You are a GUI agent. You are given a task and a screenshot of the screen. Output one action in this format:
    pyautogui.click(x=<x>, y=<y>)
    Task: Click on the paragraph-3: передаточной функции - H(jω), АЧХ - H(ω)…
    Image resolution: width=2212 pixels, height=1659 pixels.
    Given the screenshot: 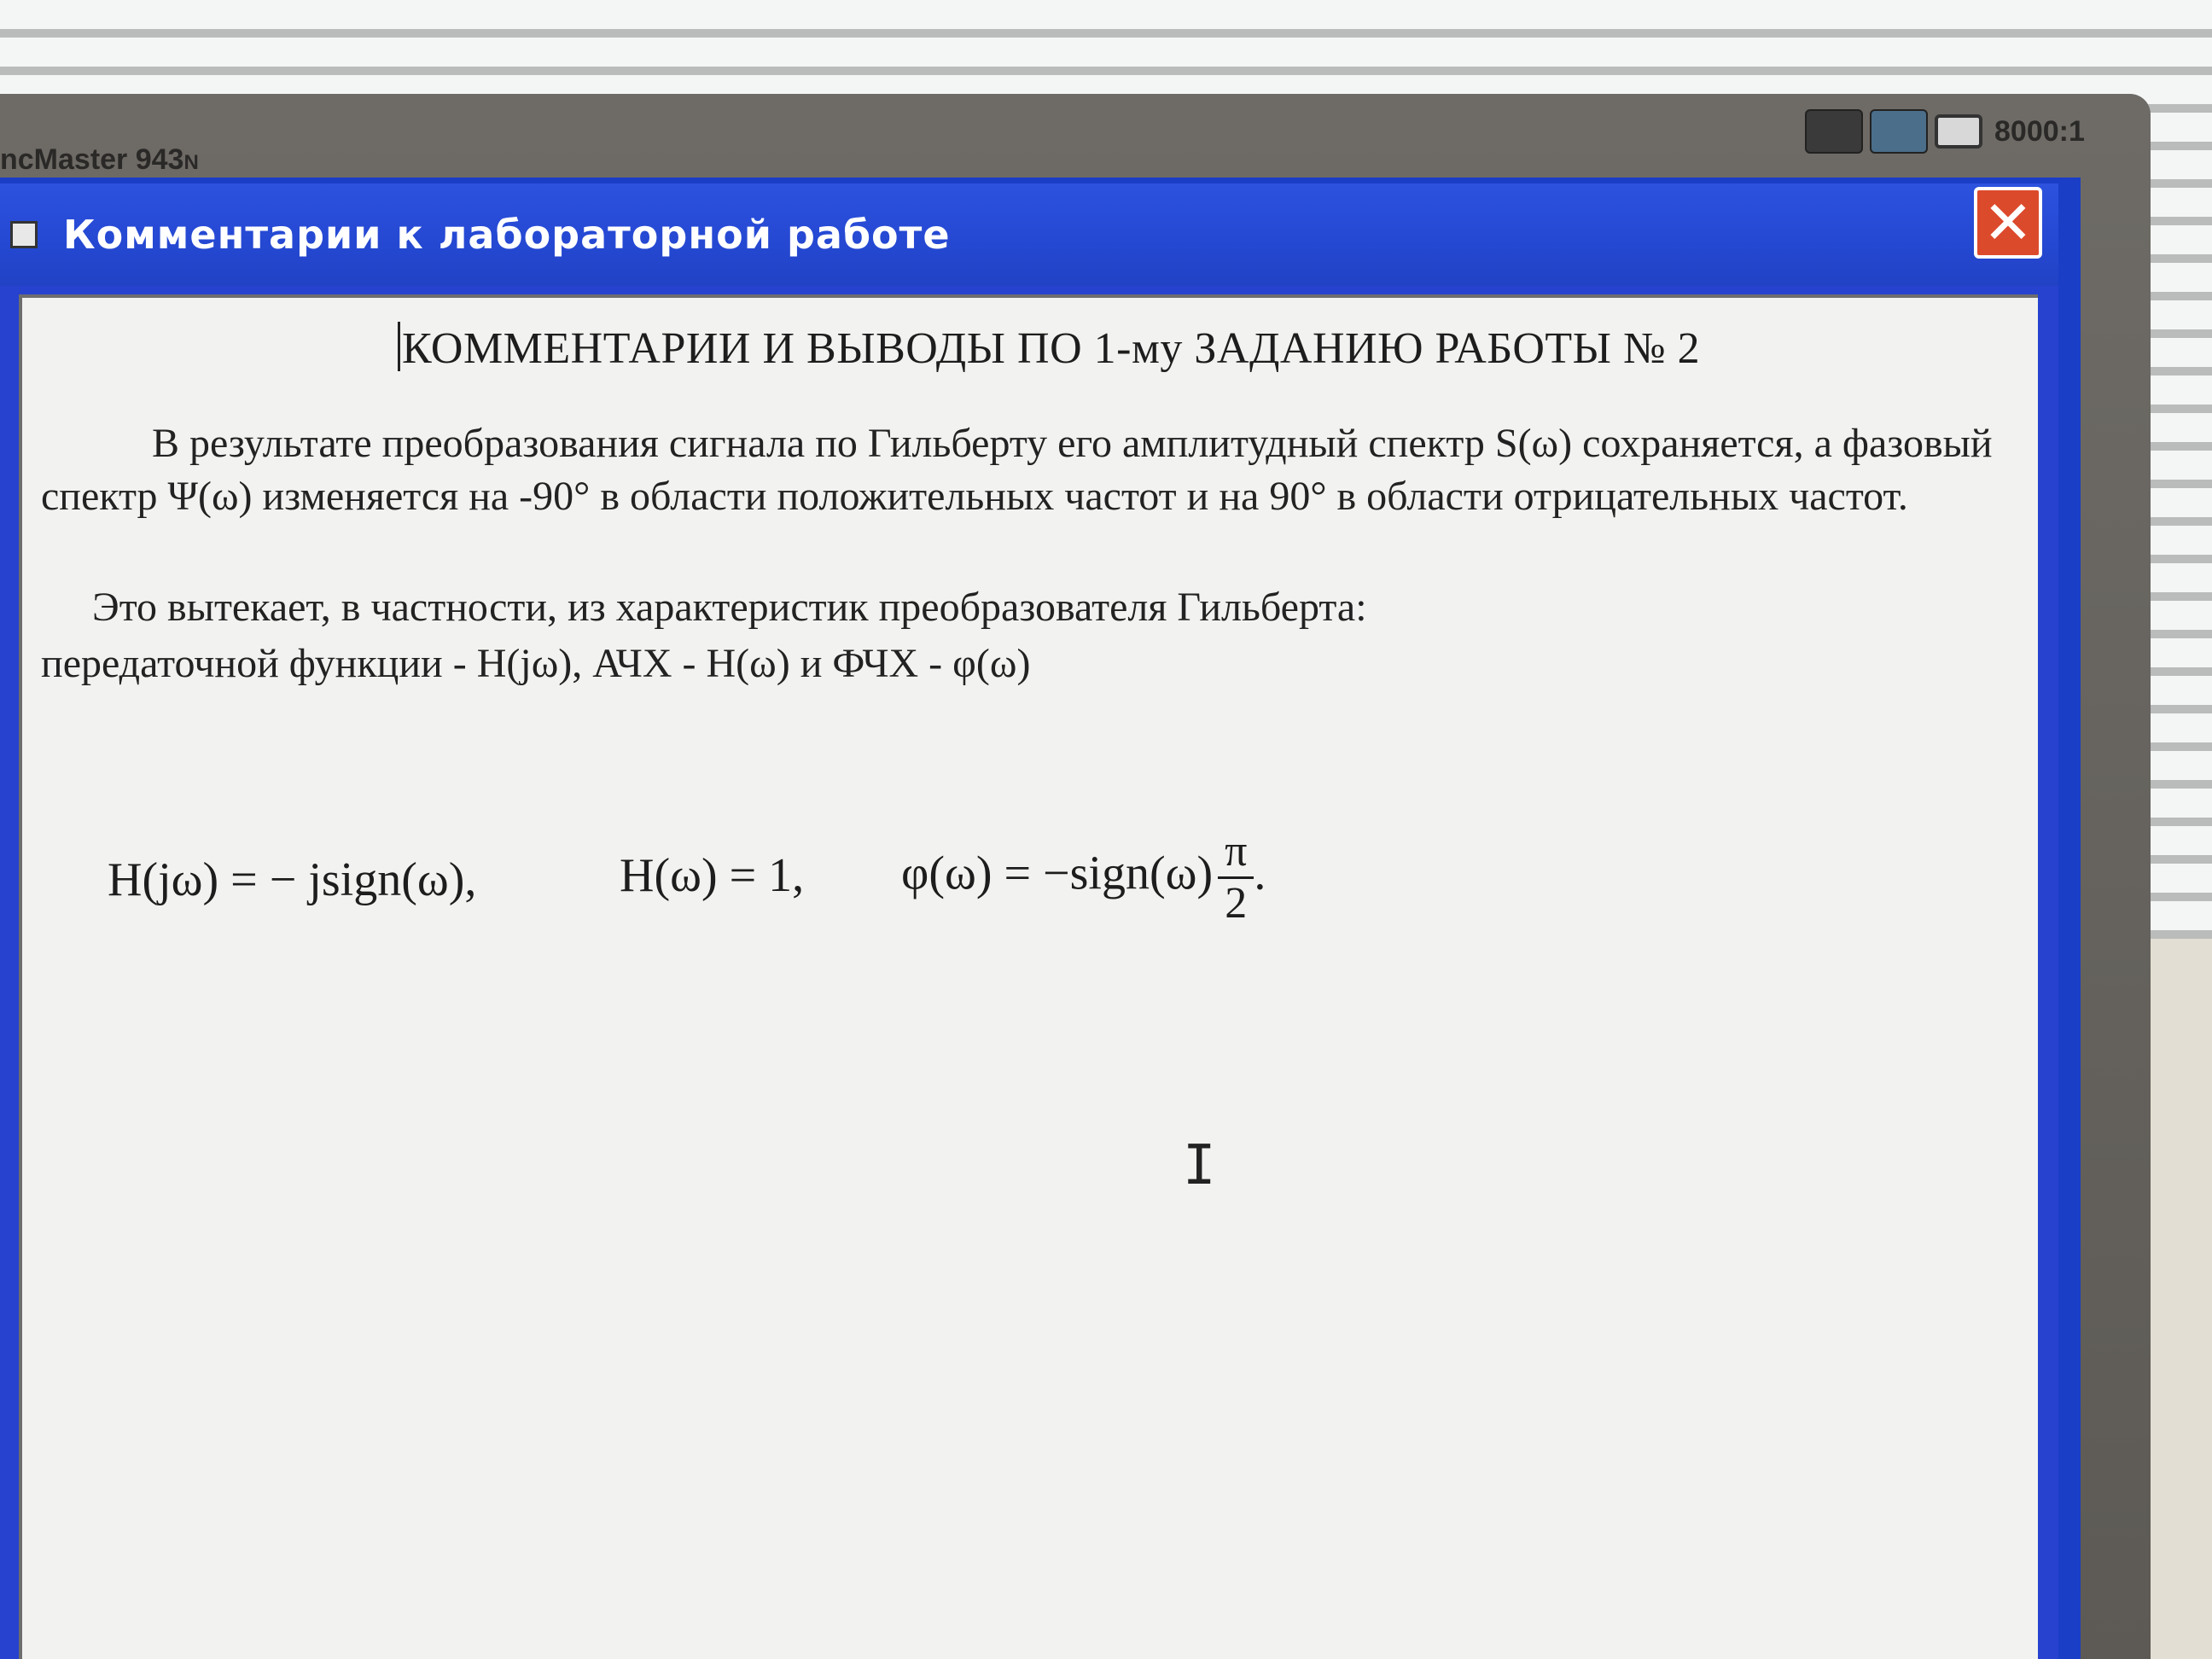 What is the action you would take?
    pyautogui.click(x=536, y=663)
    